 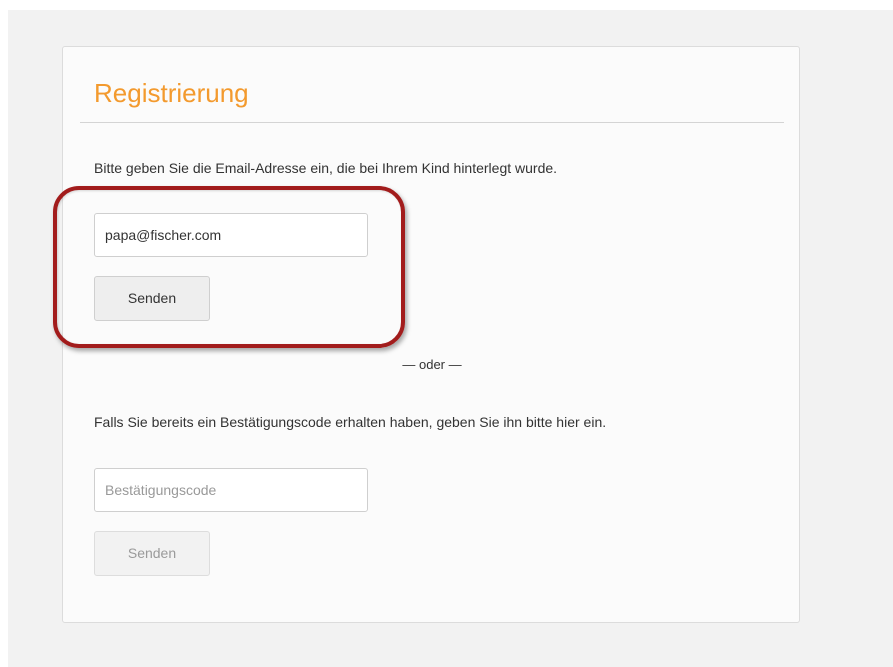 I want to click on send-email-button: Senden, so click(x=152, y=298).